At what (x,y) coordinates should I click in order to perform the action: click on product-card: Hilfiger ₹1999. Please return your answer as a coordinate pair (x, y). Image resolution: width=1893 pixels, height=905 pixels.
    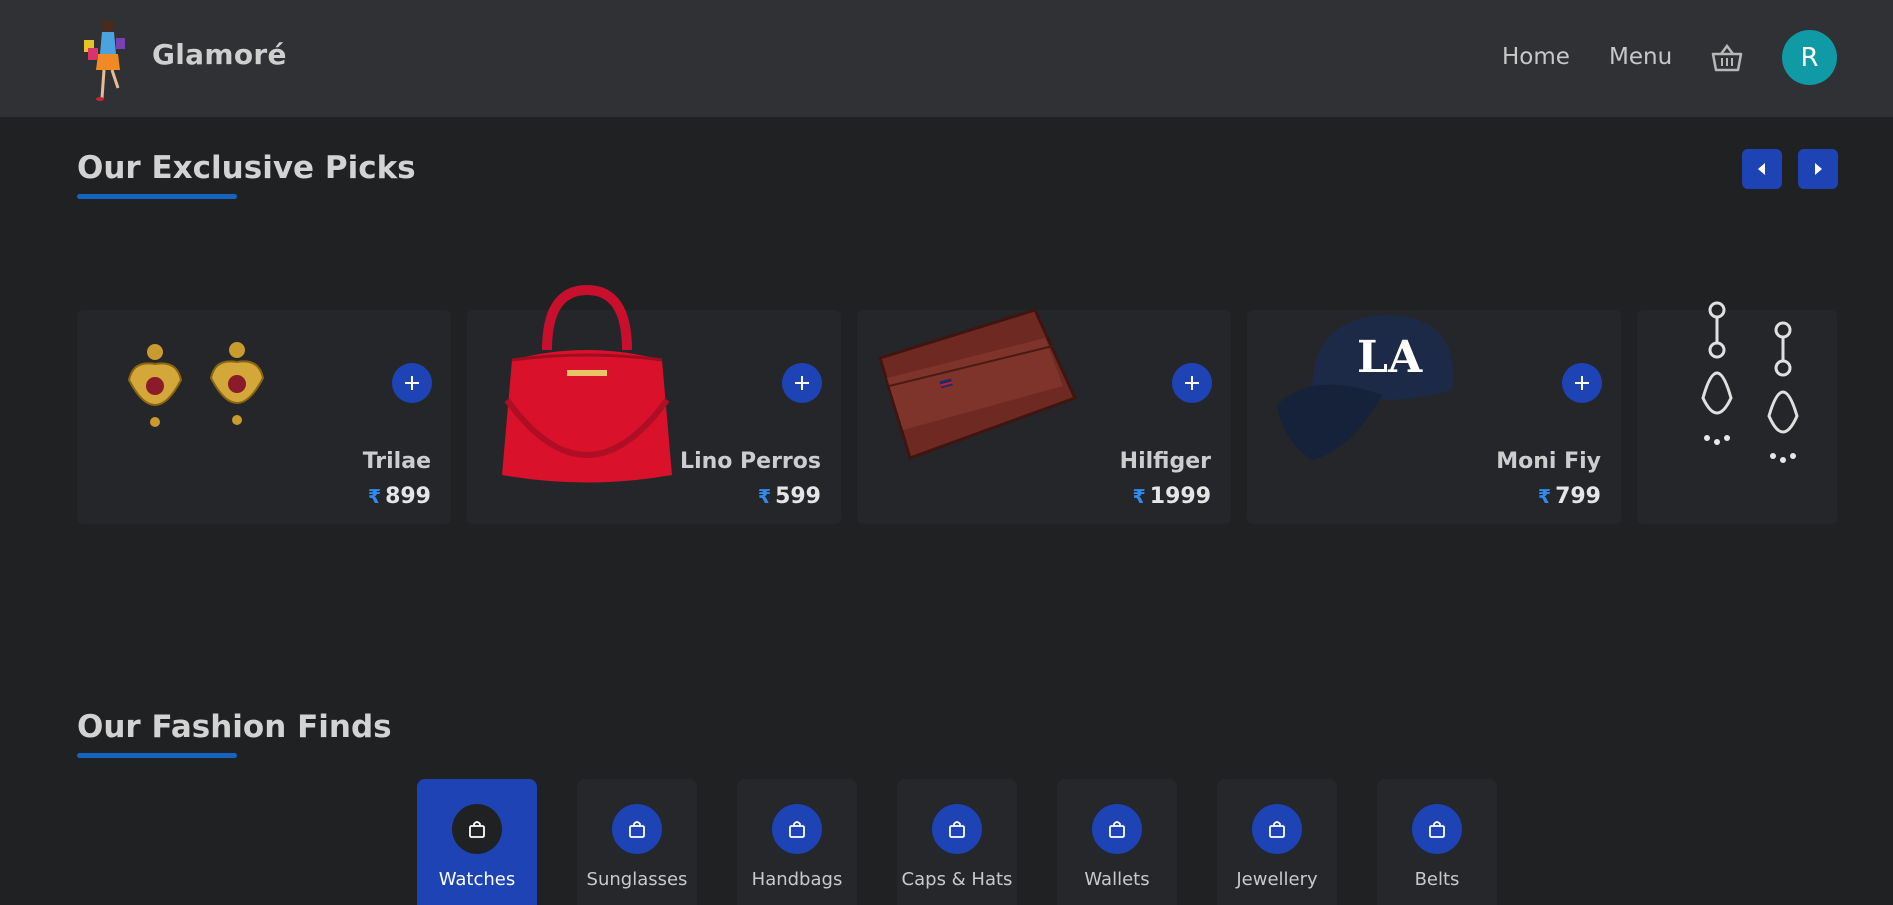
    Looking at the image, I should click on (1044, 416).